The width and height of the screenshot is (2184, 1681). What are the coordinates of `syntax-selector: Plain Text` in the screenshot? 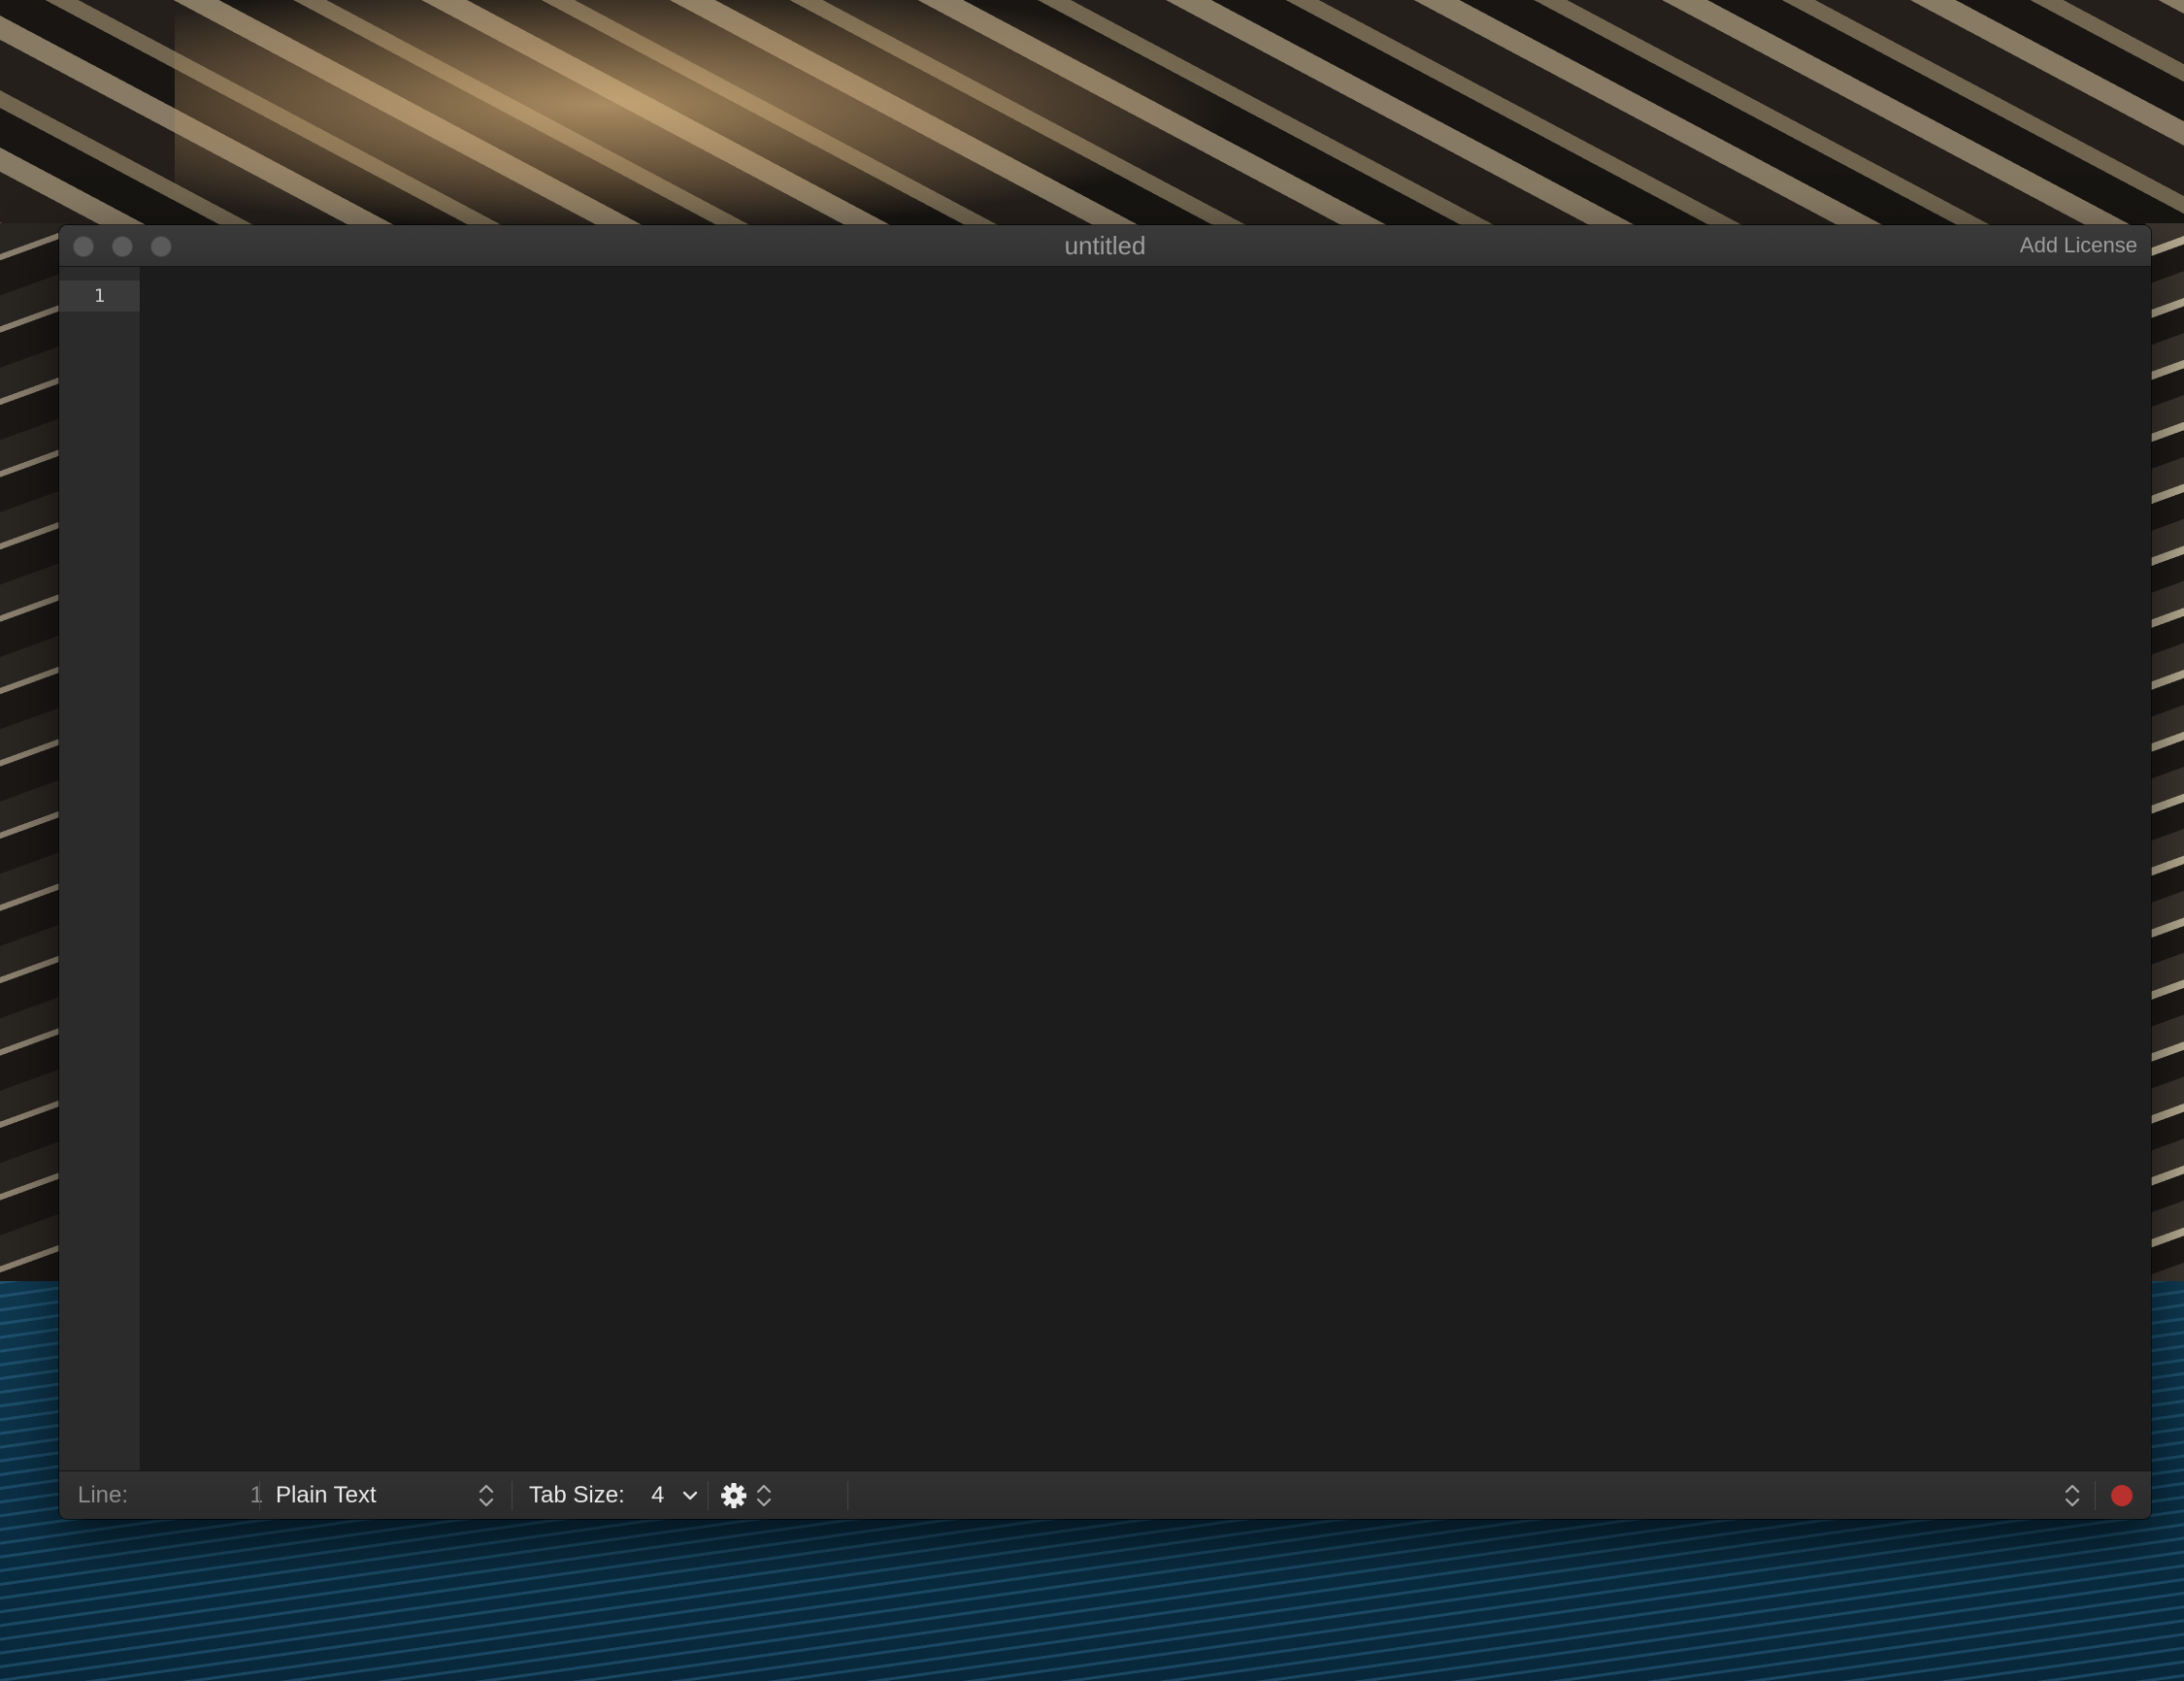 It's located at (326, 1495).